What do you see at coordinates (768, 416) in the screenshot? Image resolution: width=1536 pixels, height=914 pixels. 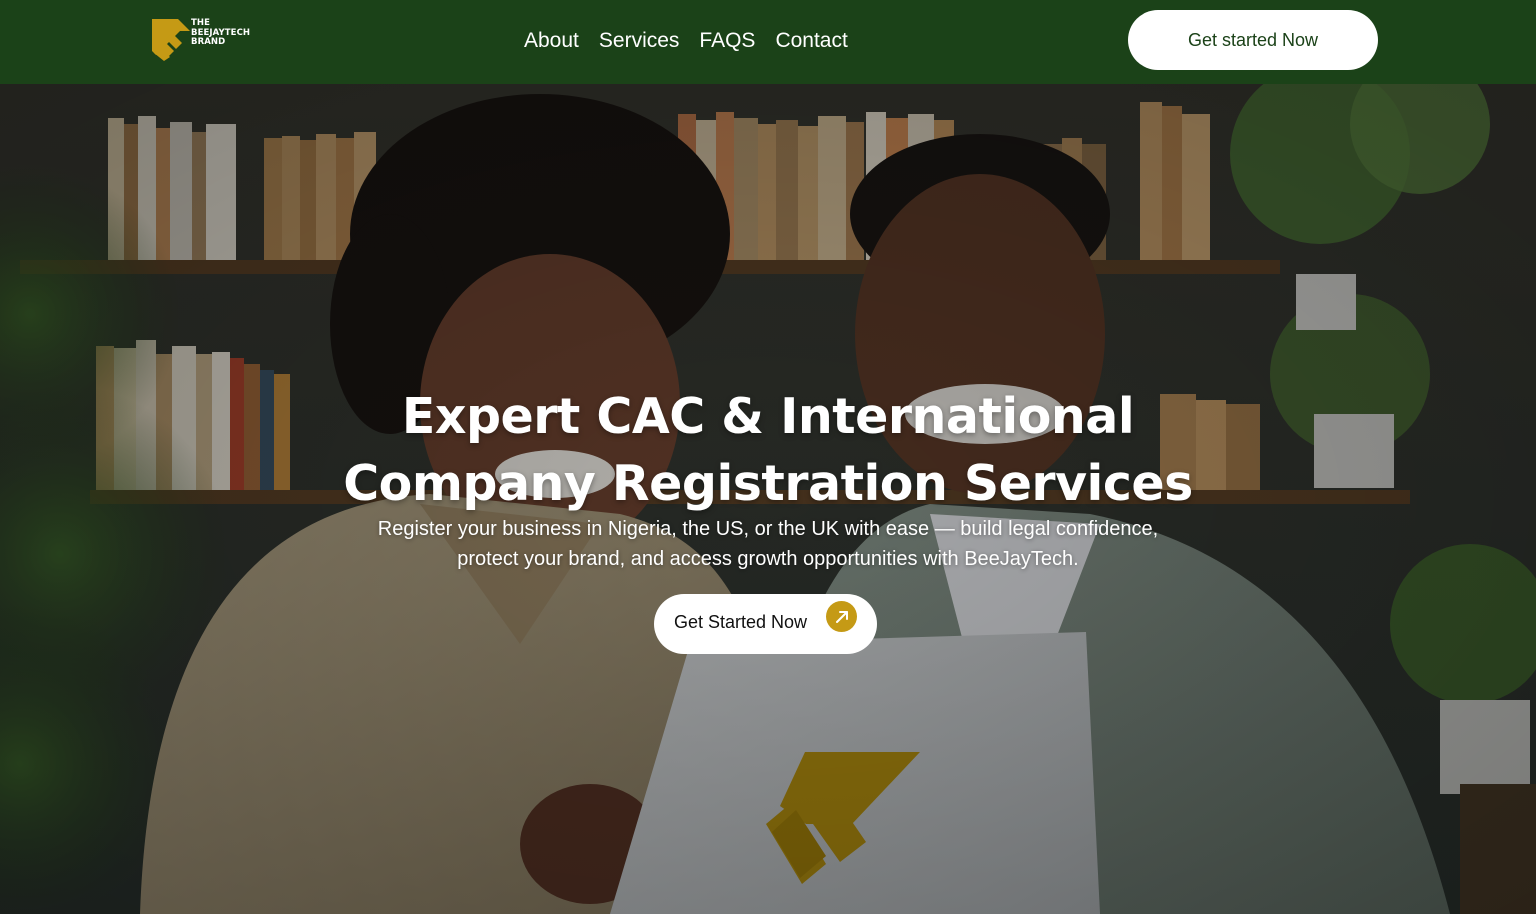 I see `hero-title-line: Expert CAC & International` at bounding box center [768, 416].